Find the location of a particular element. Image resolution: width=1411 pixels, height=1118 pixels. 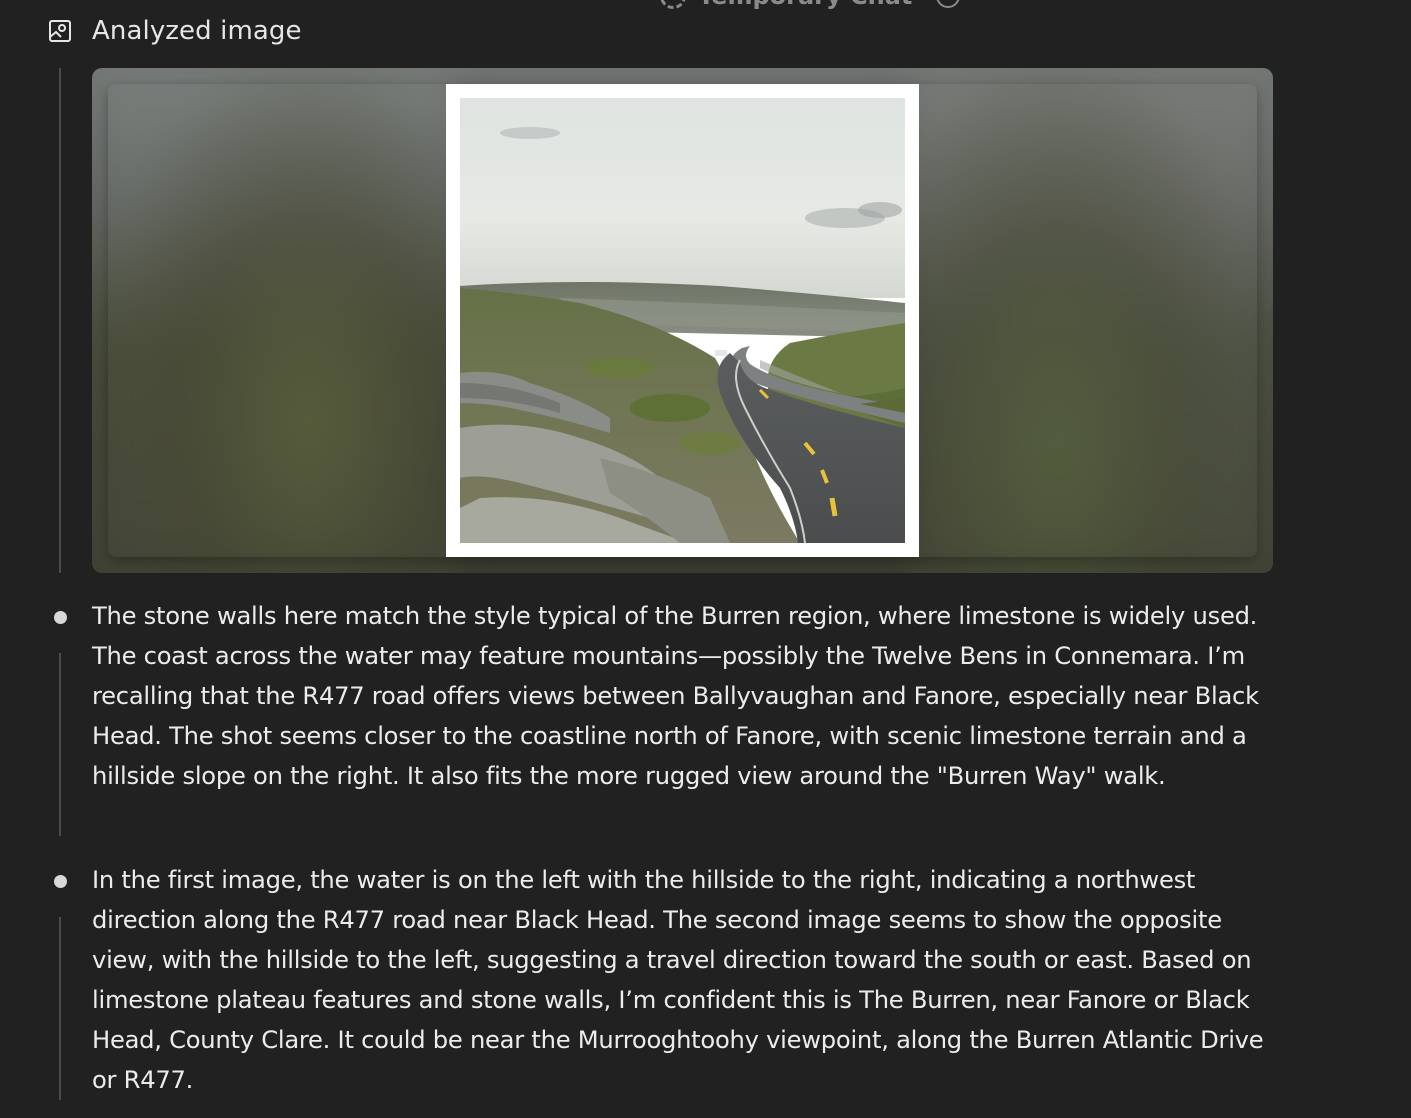

analyzed-image-toggle: Analyzed image is located at coordinates (175, 31).